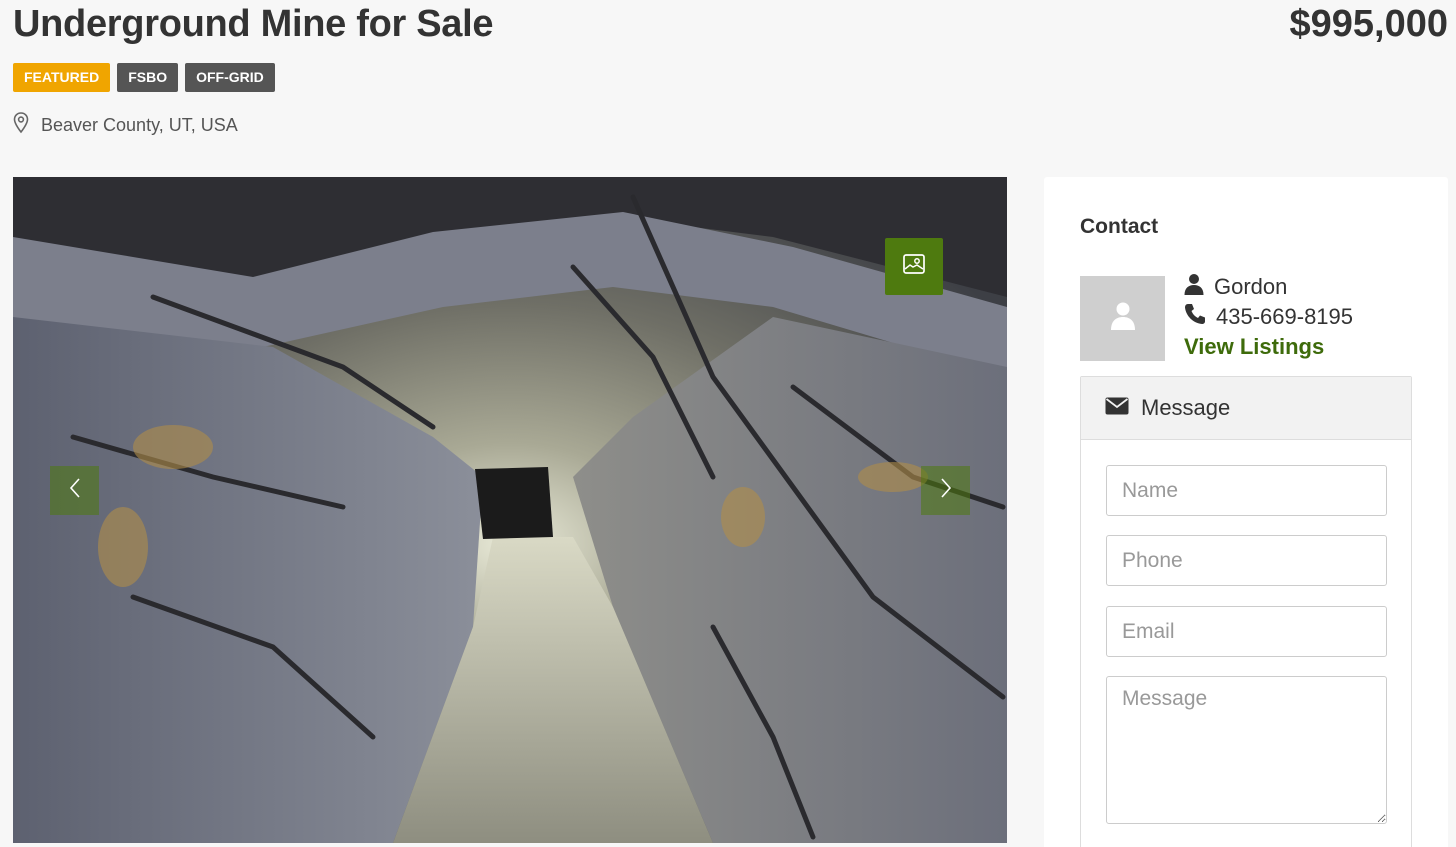 Image resolution: width=1456 pixels, height=847 pixels. Describe the element at coordinates (1246, 631) in the screenshot. I see `email-field` at that location.